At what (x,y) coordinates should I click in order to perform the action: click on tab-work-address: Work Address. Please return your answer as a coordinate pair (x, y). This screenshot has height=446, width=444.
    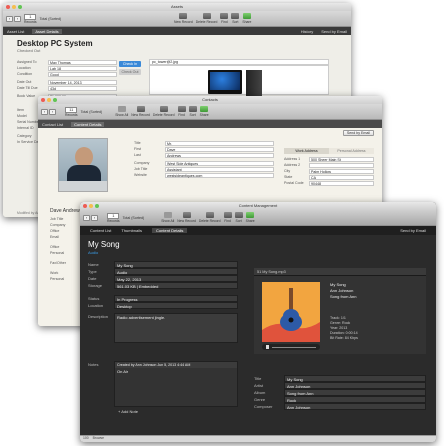
    Looking at the image, I should click on (306, 151).